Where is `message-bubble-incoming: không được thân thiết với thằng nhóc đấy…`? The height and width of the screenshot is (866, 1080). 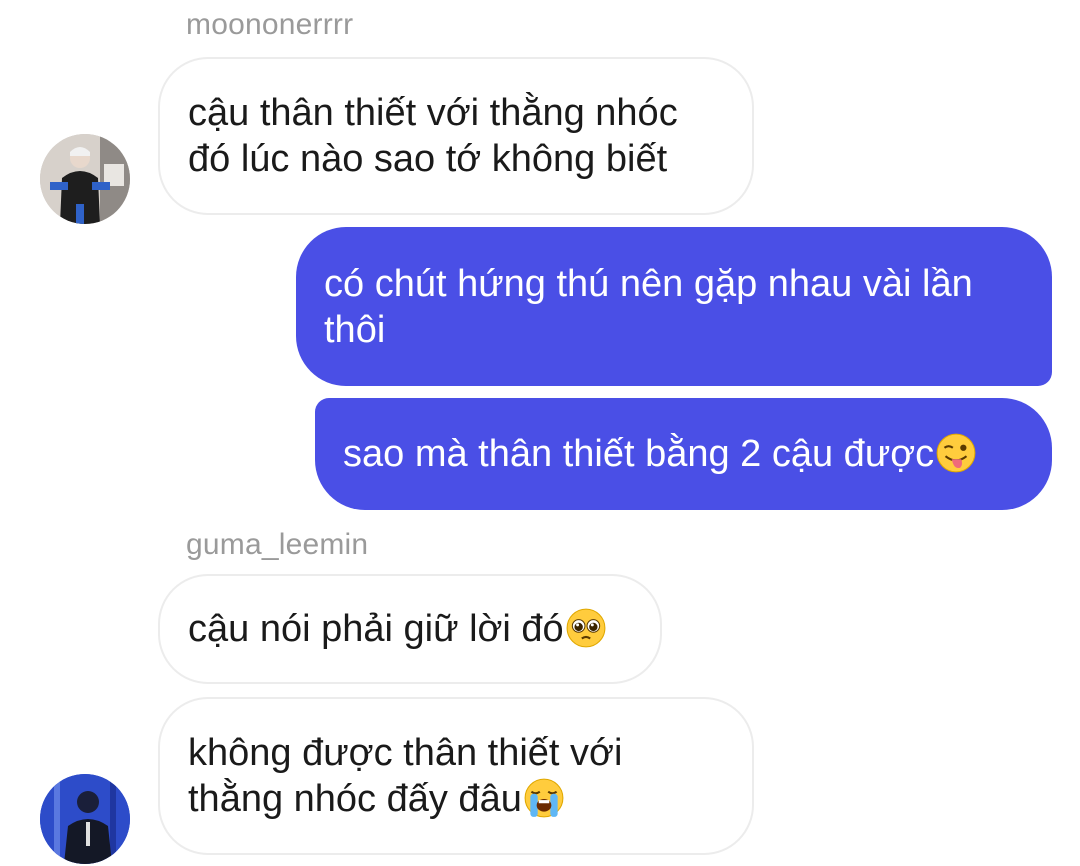
message-bubble-incoming: không được thân thiết với thằng nhóc đấy… is located at coordinates (456, 776).